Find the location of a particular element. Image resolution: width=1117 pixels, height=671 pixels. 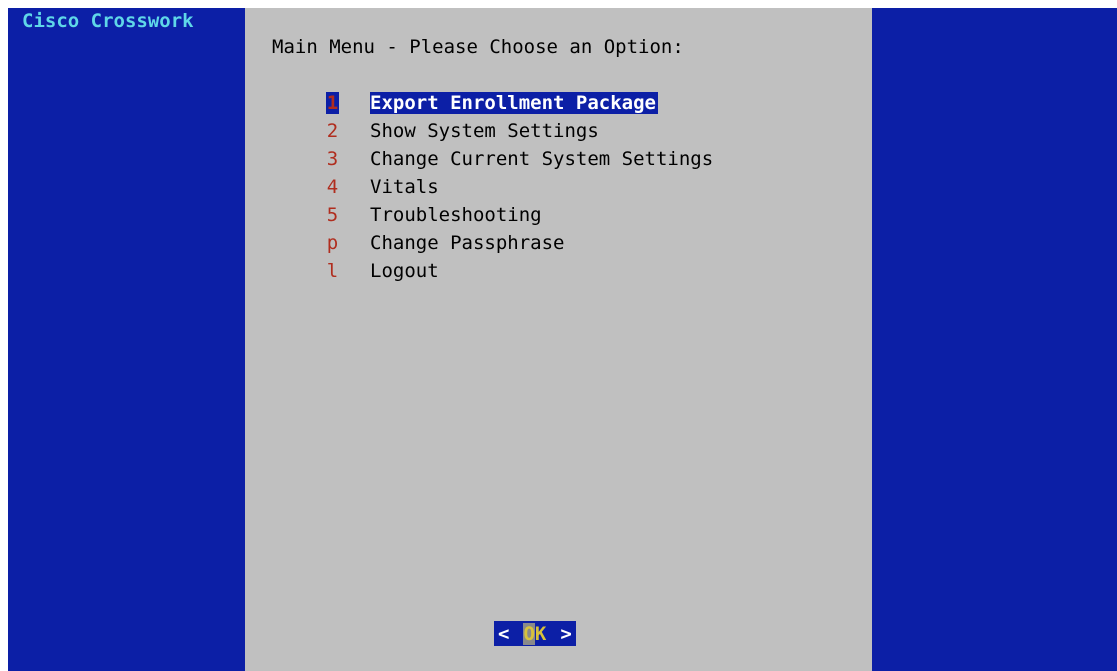

menu-item-vitals: 4 Vitals is located at coordinates (519, 187).